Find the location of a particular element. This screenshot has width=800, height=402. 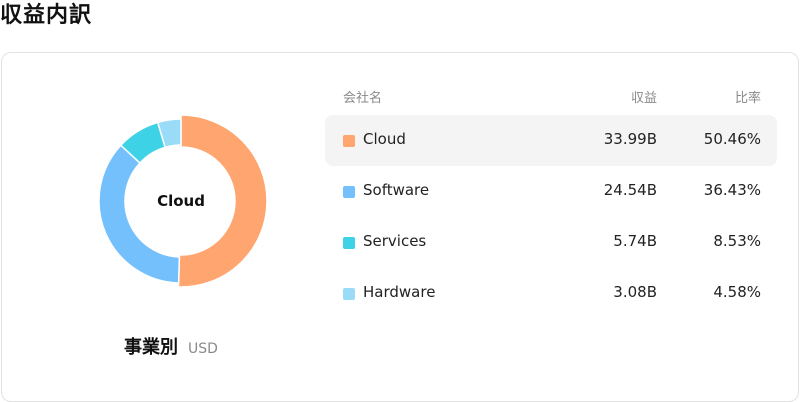

segment-ratio: 50.46% is located at coordinates (732, 139).